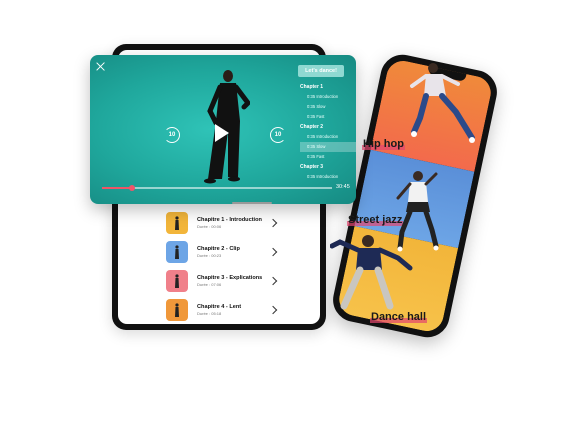  I want to click on chapter-menu-item: 0:35 Slow, so click(328, 107).